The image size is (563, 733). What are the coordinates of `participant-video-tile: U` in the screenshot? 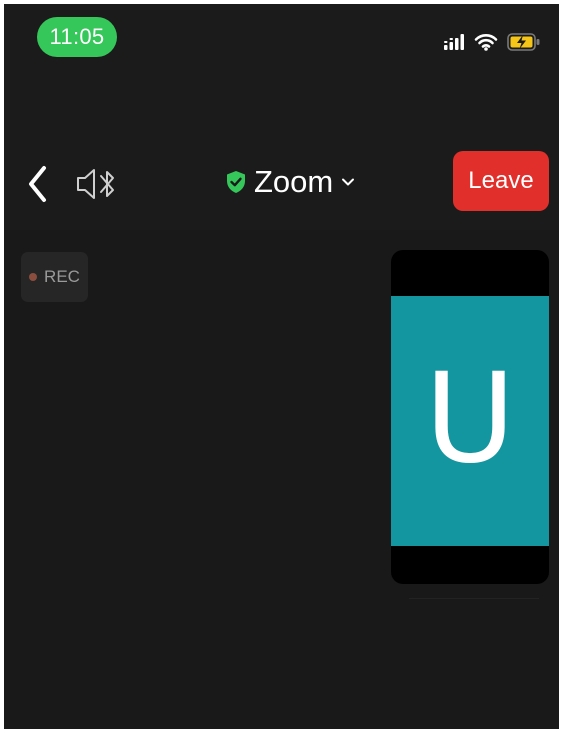 It's located at (470, 417).